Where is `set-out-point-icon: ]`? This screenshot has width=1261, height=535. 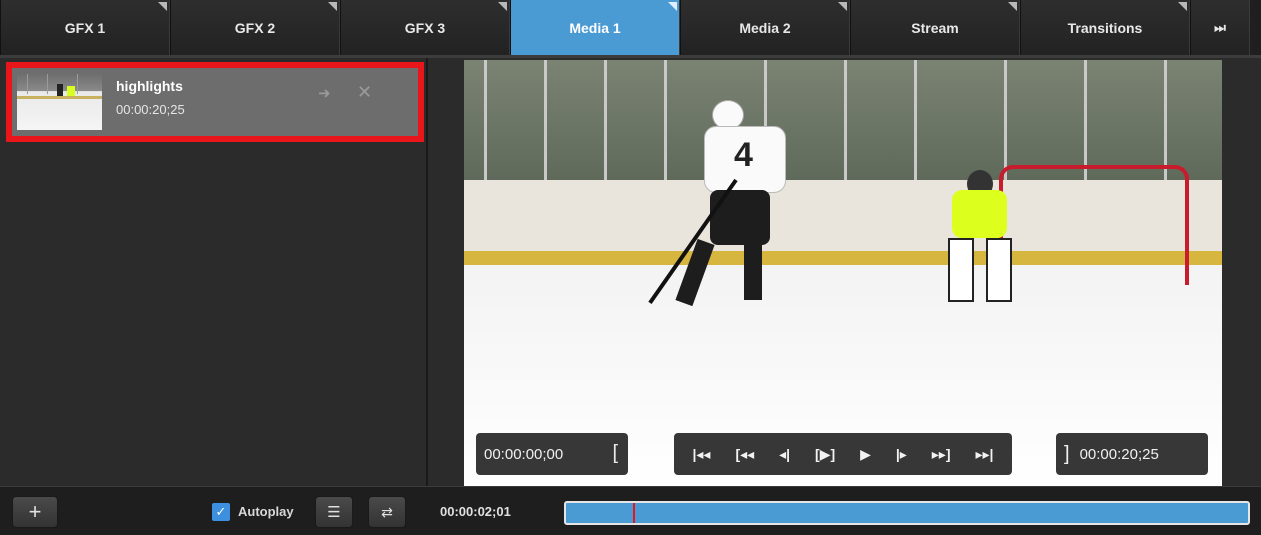 set-out-point-icon: ] is located at coordinates (1067, 454).